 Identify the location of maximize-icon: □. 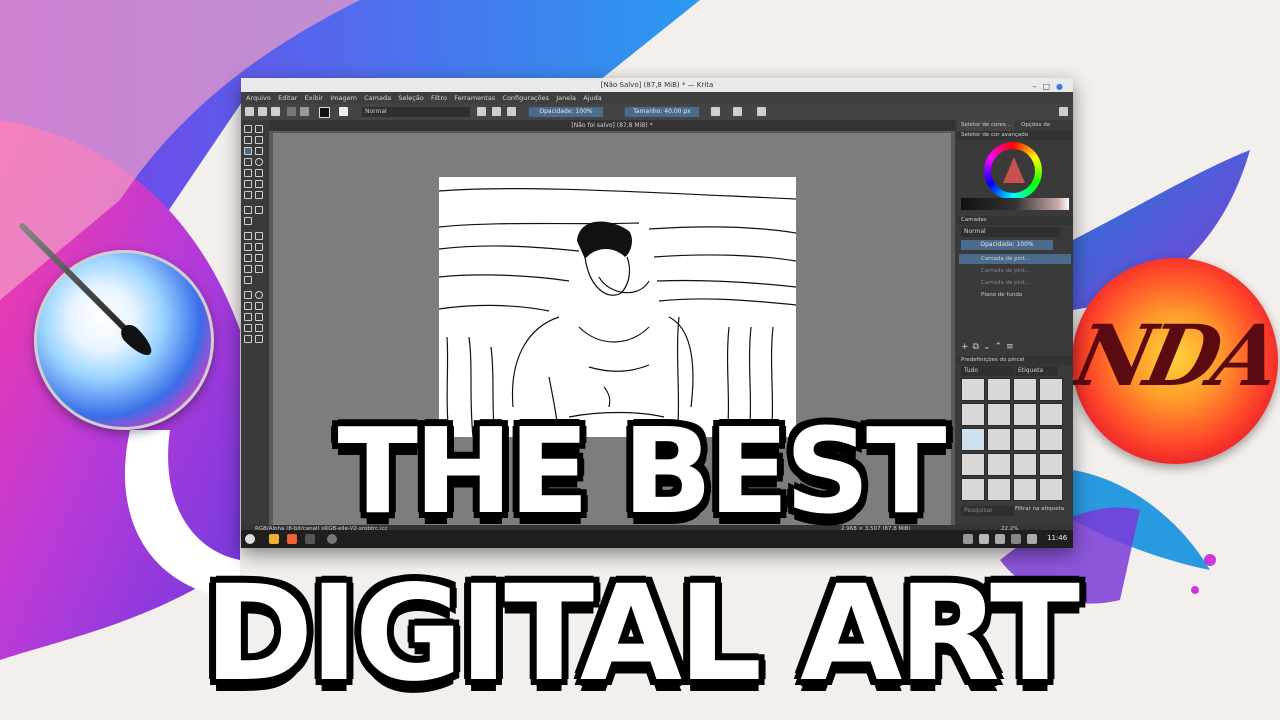
(1049, 86).